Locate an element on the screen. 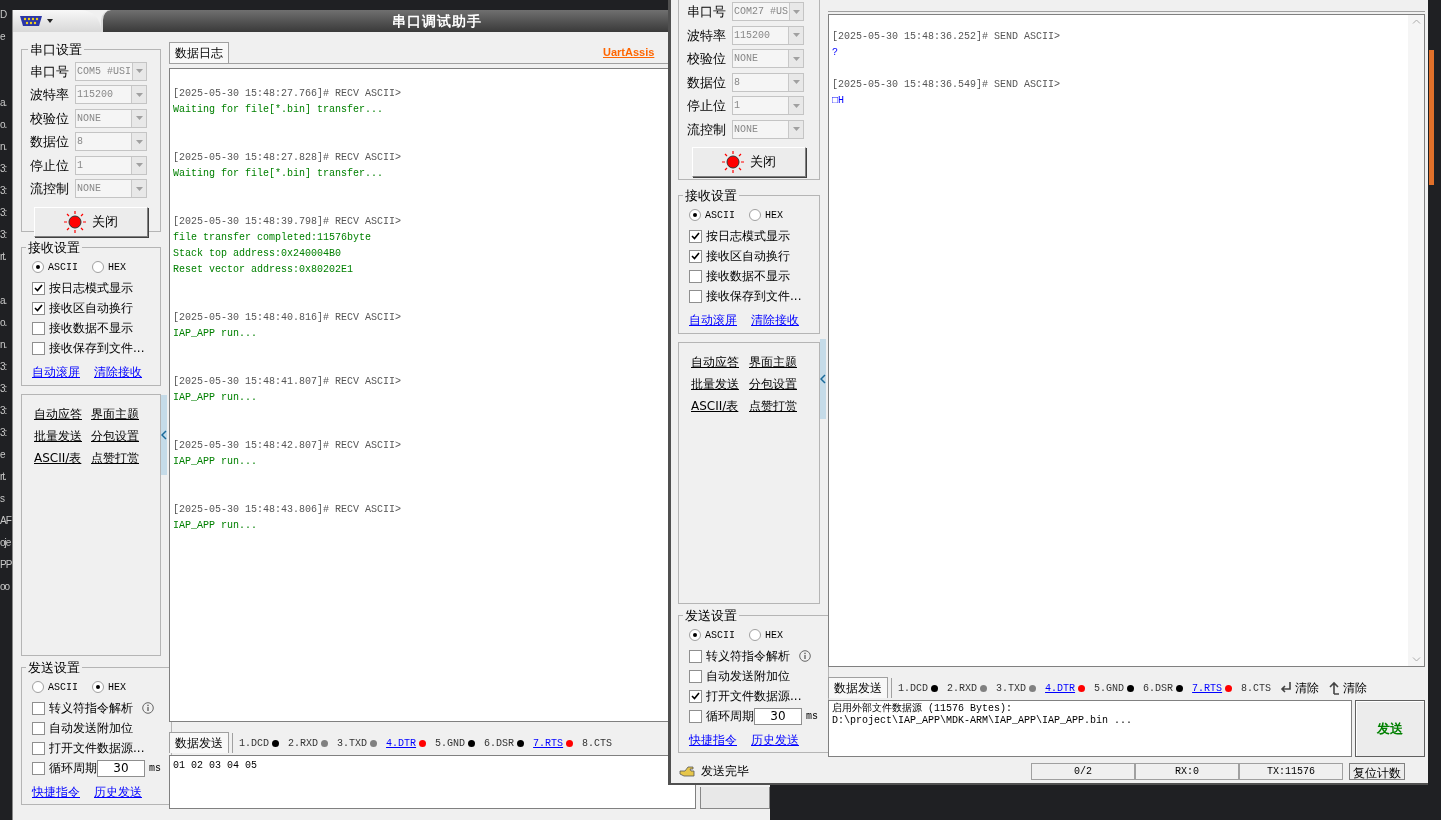 This screenshot has width=1441, height=820. signal-label: 1.DCD is located at coordinates (254, 743).